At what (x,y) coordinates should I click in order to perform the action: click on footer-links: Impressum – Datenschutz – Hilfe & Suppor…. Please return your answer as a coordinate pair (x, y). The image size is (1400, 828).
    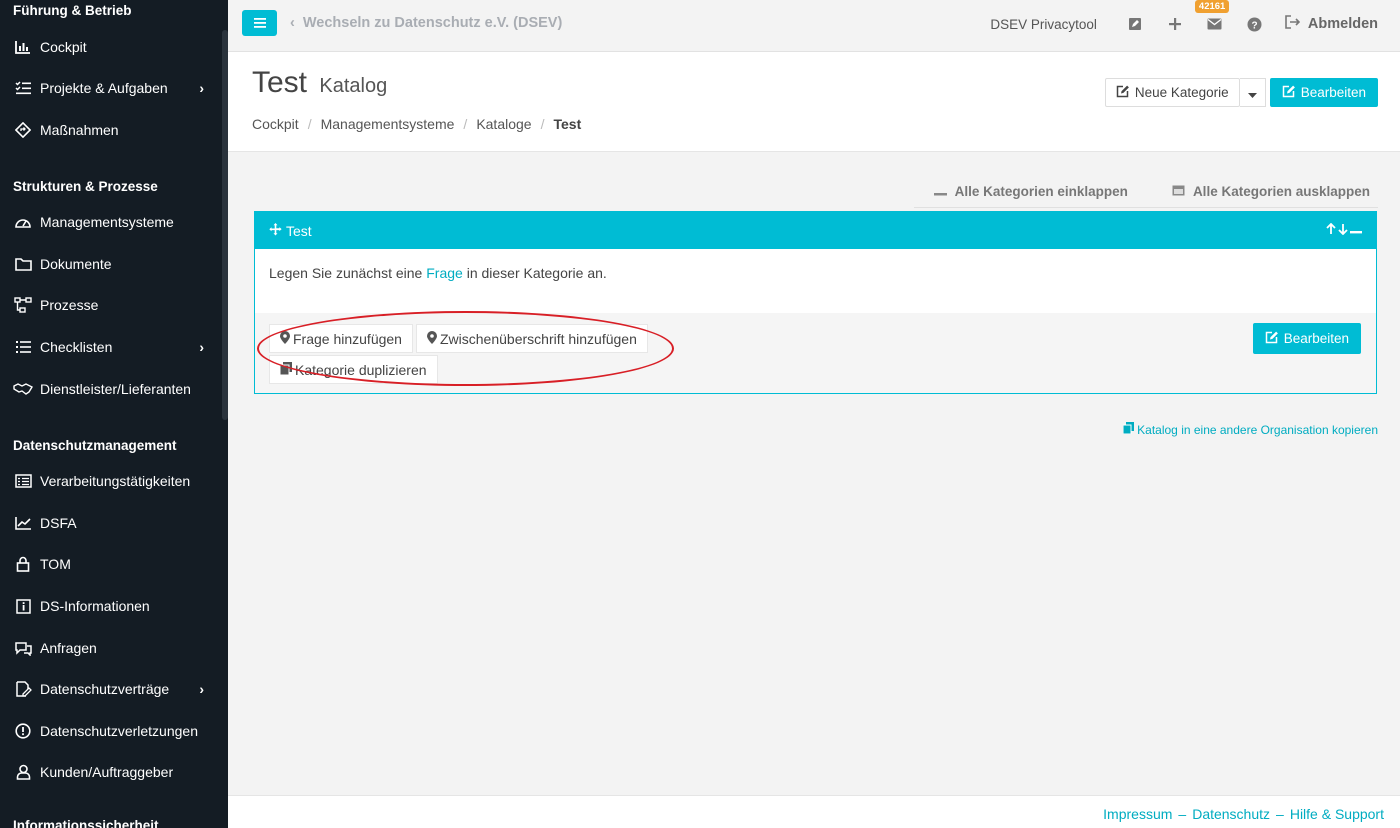
    Looking at the image, I should click on (1243, 814).